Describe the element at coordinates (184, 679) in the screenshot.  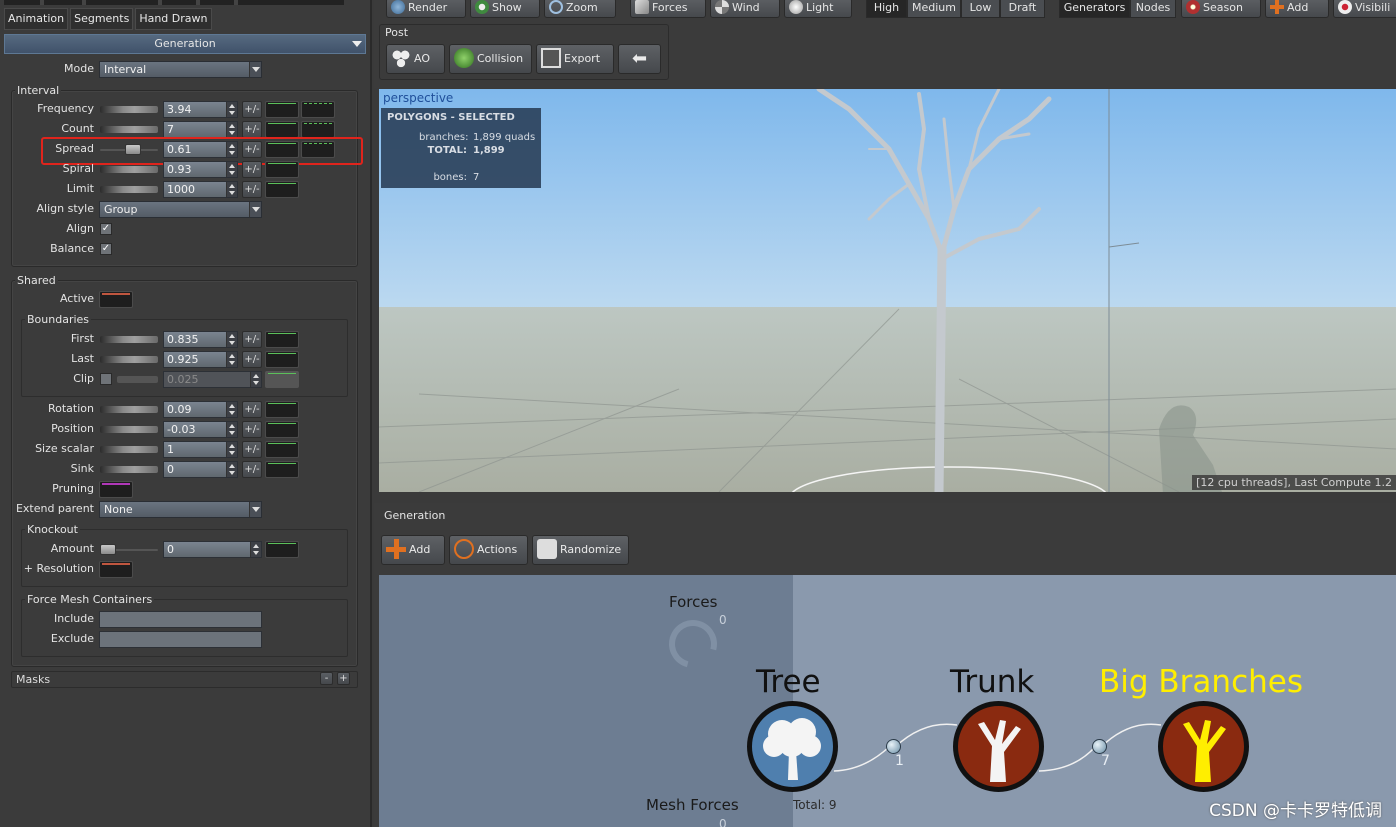
I see `masks-bar` at that location.